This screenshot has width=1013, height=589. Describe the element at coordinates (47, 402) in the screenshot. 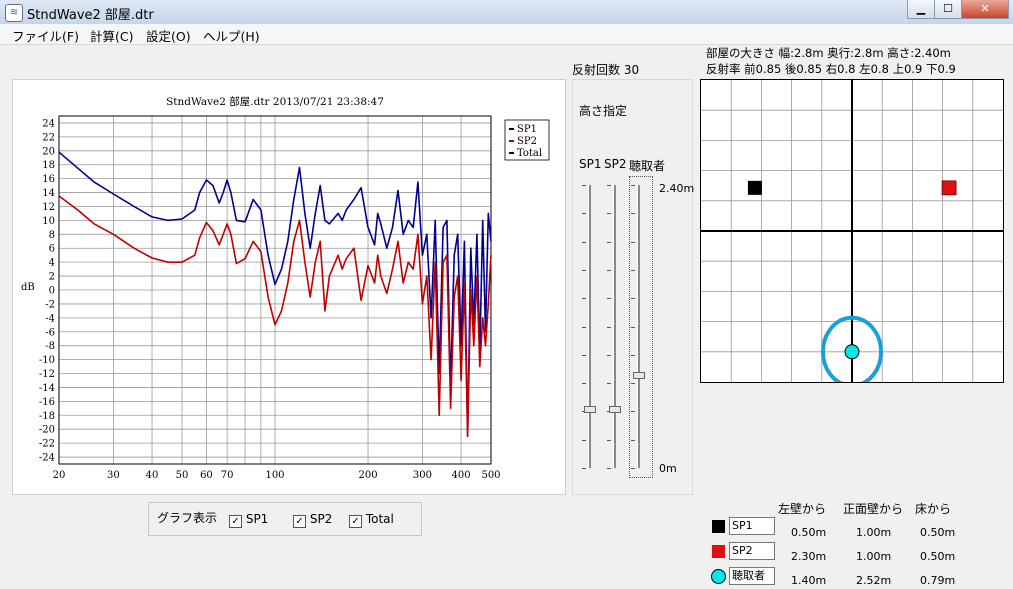

I see `y-tick-label: -16` at that location.